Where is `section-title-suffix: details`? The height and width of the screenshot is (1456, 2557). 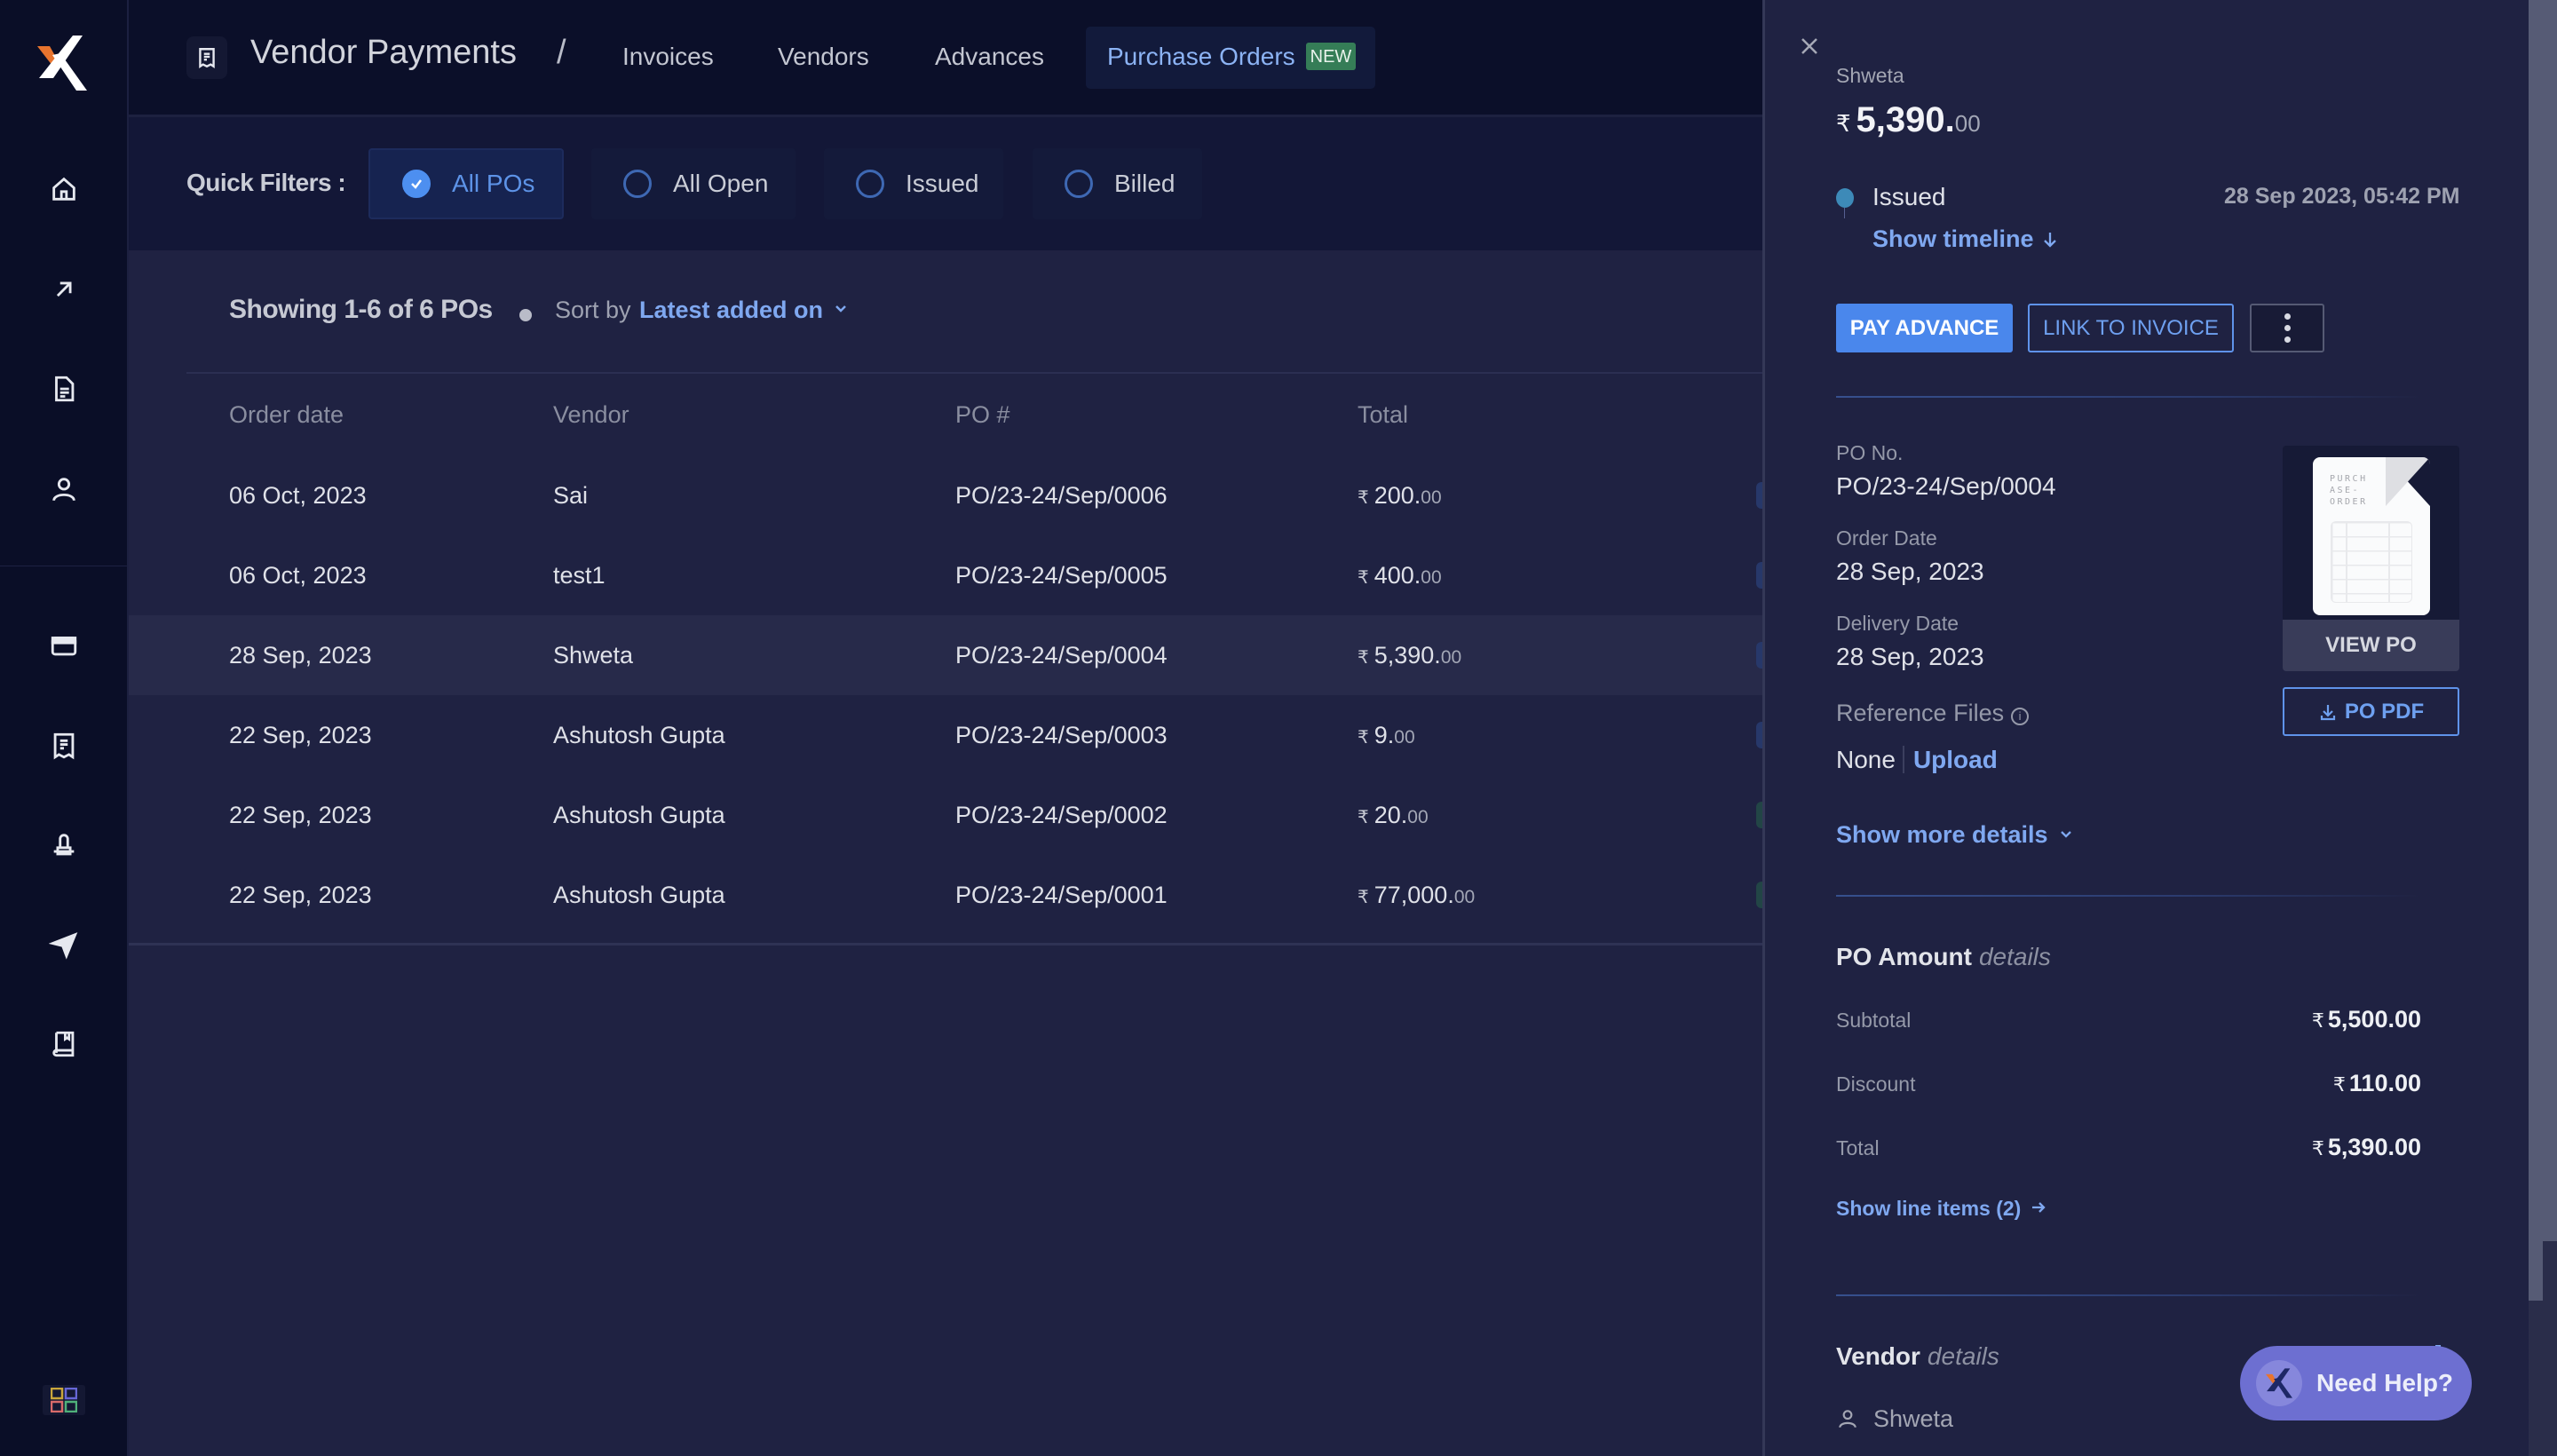
section-title-suffix: details is located at coordinates (1963, 1356).